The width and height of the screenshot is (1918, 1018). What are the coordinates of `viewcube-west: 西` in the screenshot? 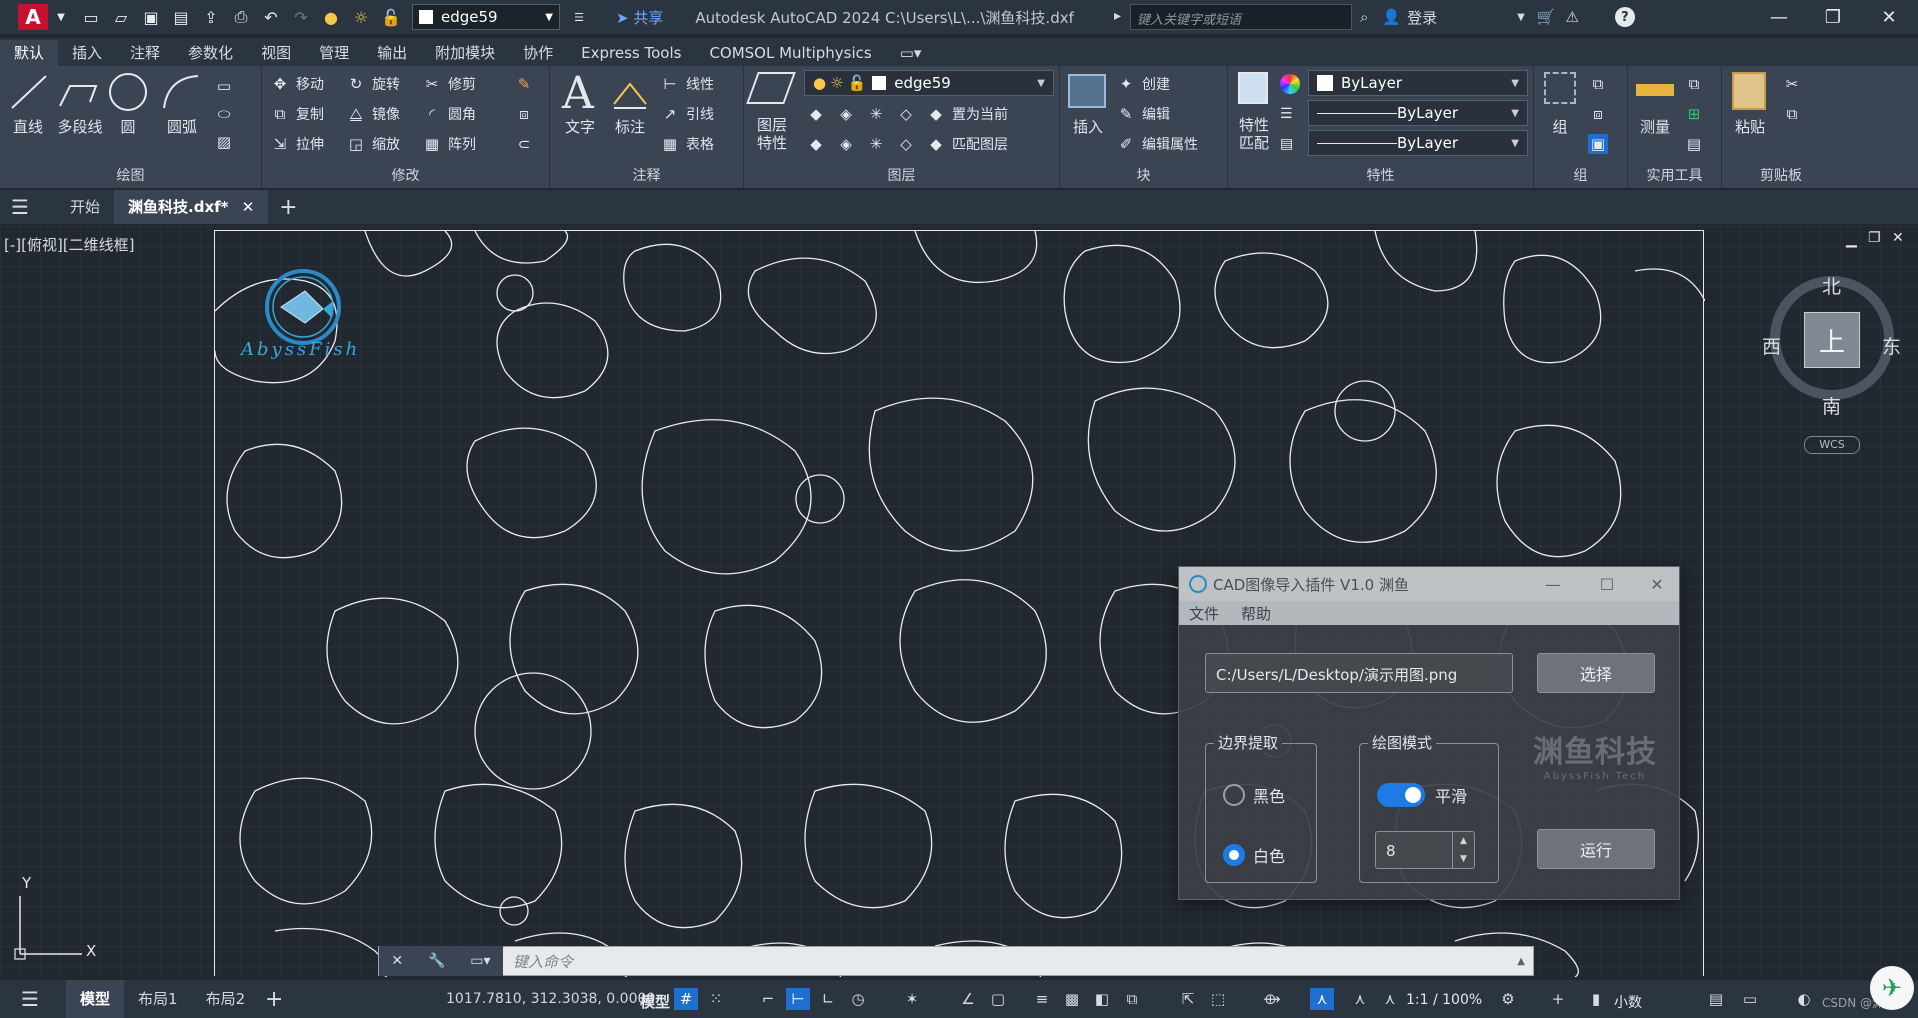 It's located at (1771, 345).